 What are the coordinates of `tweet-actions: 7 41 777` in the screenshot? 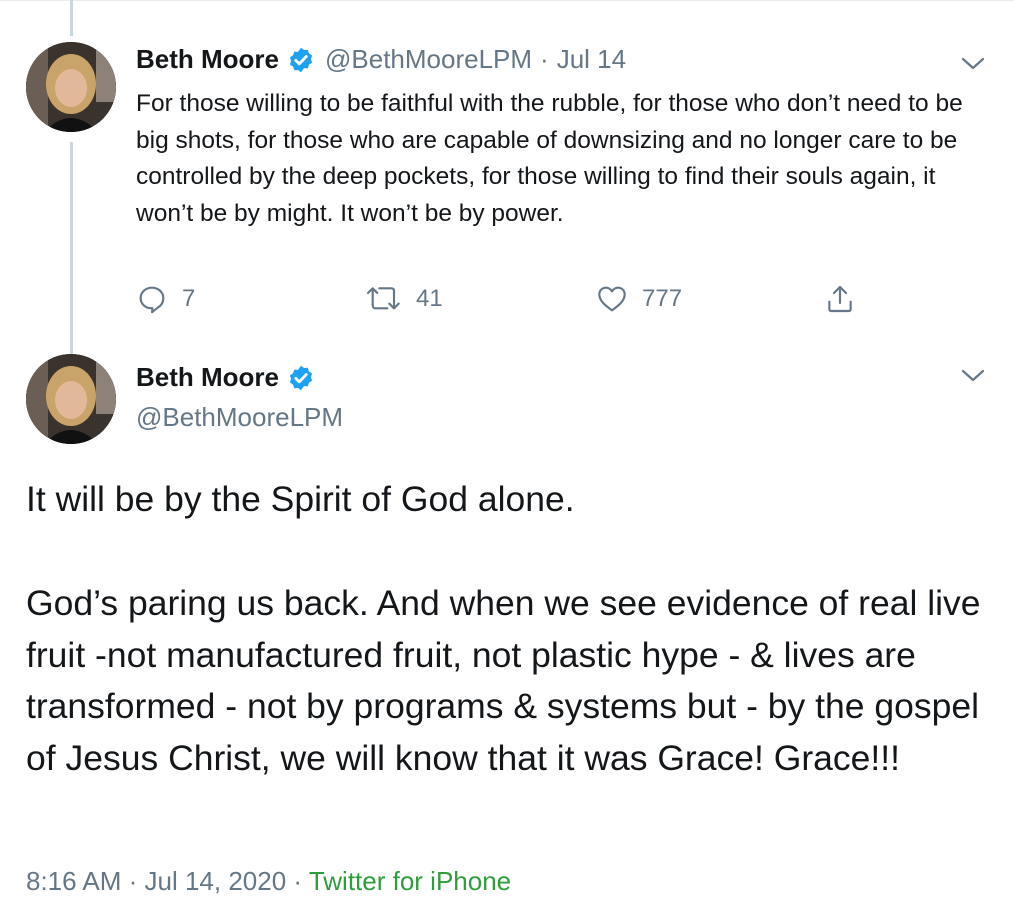 It's located at (507, 300).